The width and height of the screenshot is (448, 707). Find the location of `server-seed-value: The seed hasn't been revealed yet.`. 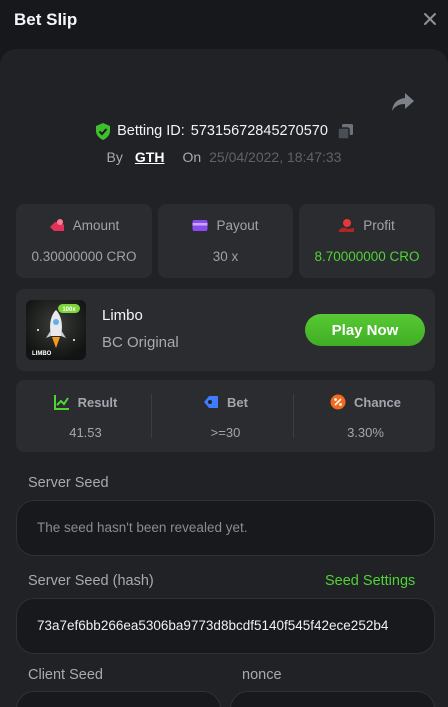

server-seed-value: The seed hasn't been revealed yet. is located at coordinates (142, 527).